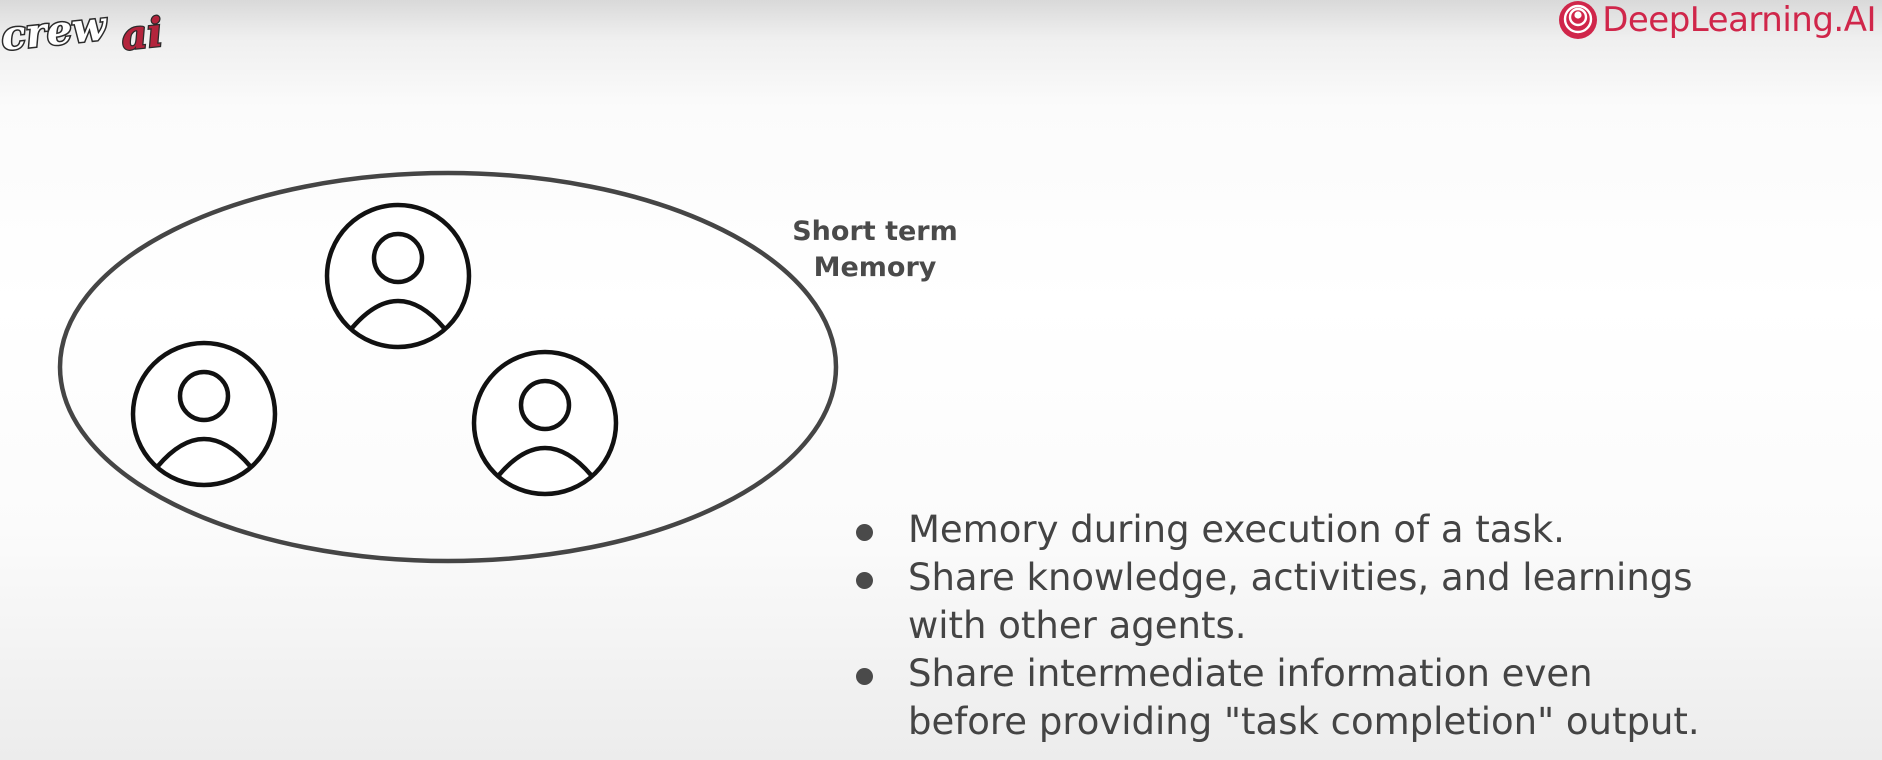 The height and width of the screenshot is (760, 1882). I want to click on list-item-text: with other agents., so click(1077, 625).